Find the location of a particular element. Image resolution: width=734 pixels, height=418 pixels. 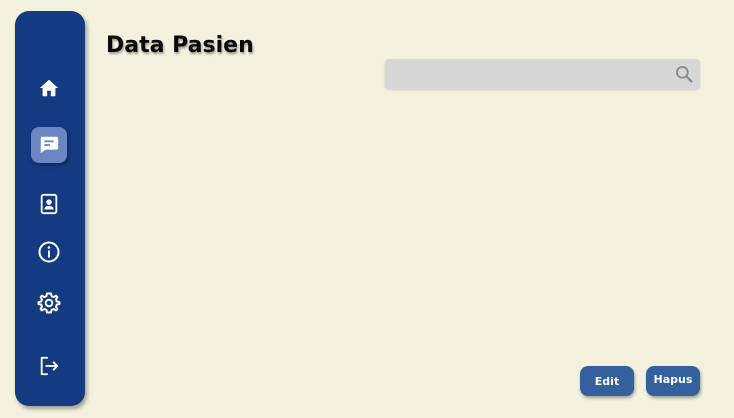

search-bar is located at coordinates (542, 74).